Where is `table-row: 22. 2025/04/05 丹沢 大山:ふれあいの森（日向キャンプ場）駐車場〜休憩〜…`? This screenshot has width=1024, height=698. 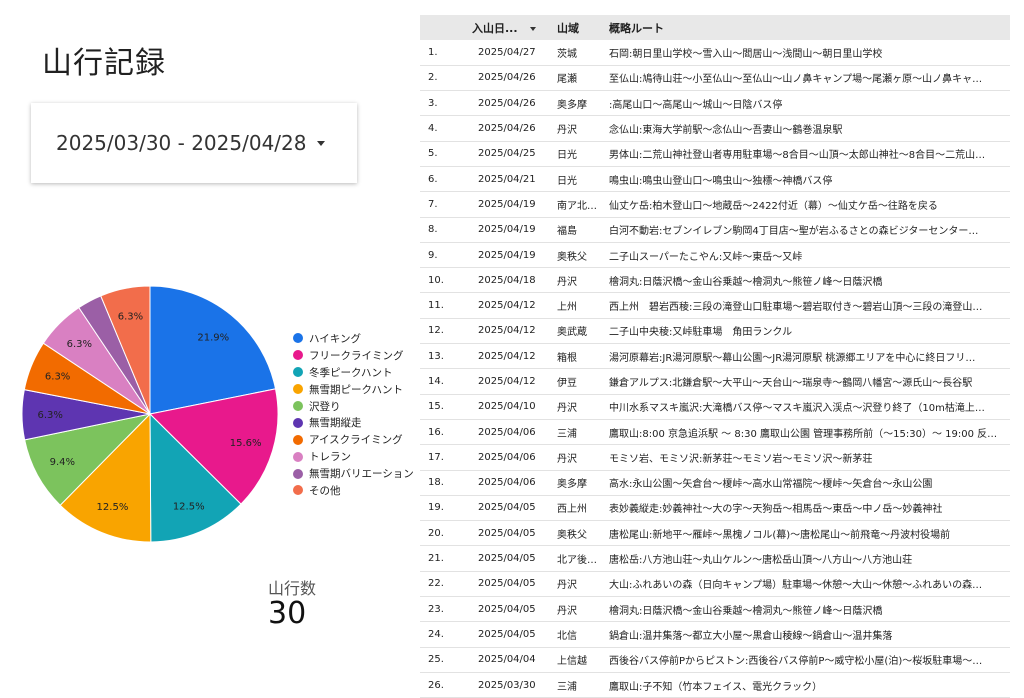
table-row: 22. 2025/04/05 丹沢 大山:ふれあいの森（日向キャンプ場）駐車場〜休憩〜… is located at coordinates (715, 584).